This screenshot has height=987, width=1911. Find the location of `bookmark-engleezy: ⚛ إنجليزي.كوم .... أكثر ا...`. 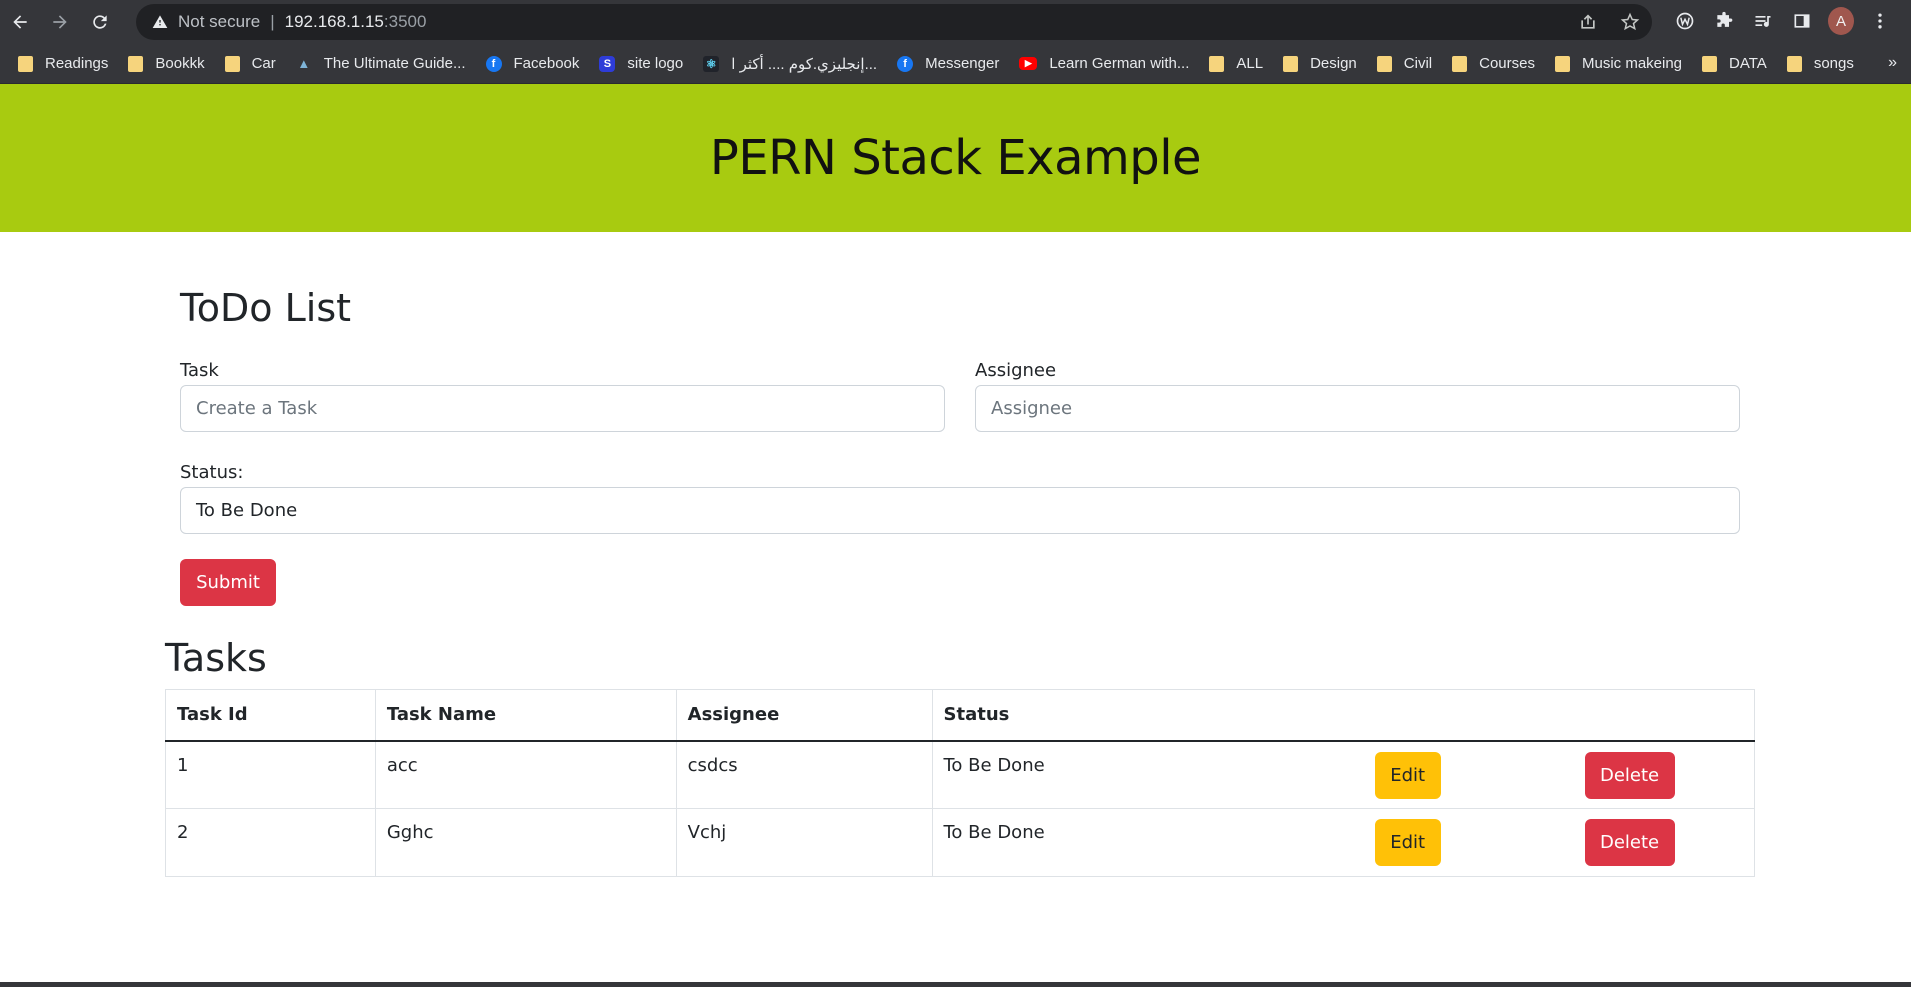

bookmark-engleezy: ⚛ إنجليزي.كوم .... أكثر ا... is located at coordinates (794, 64).